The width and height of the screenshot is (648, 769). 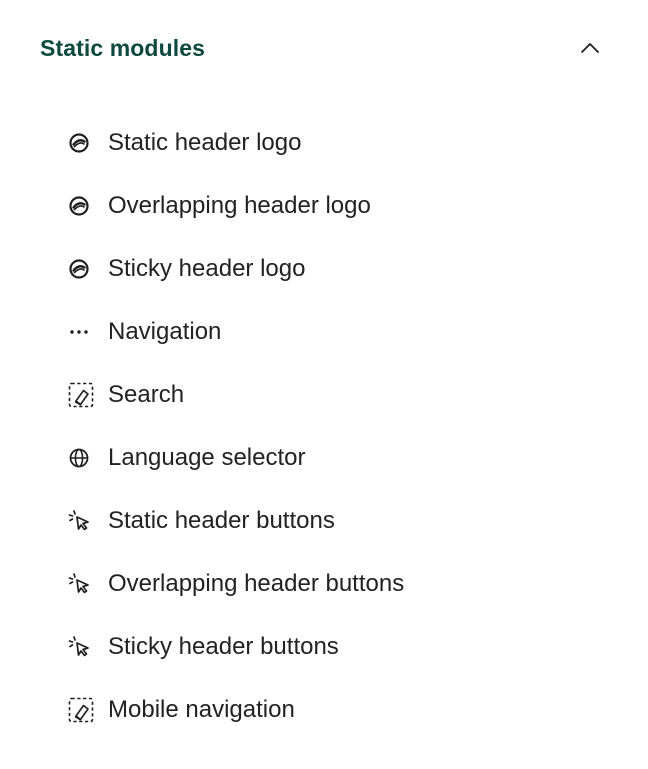 I want to click on module-item-language-selector: Language selector, so click(x=324, y=457).